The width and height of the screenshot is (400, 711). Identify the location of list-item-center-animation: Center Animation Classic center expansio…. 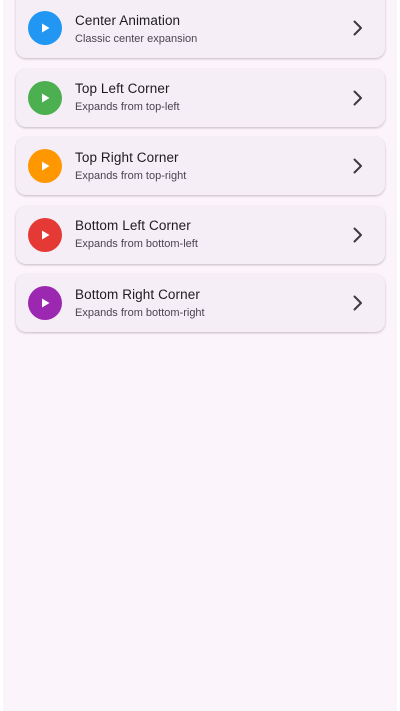
(200, 29).